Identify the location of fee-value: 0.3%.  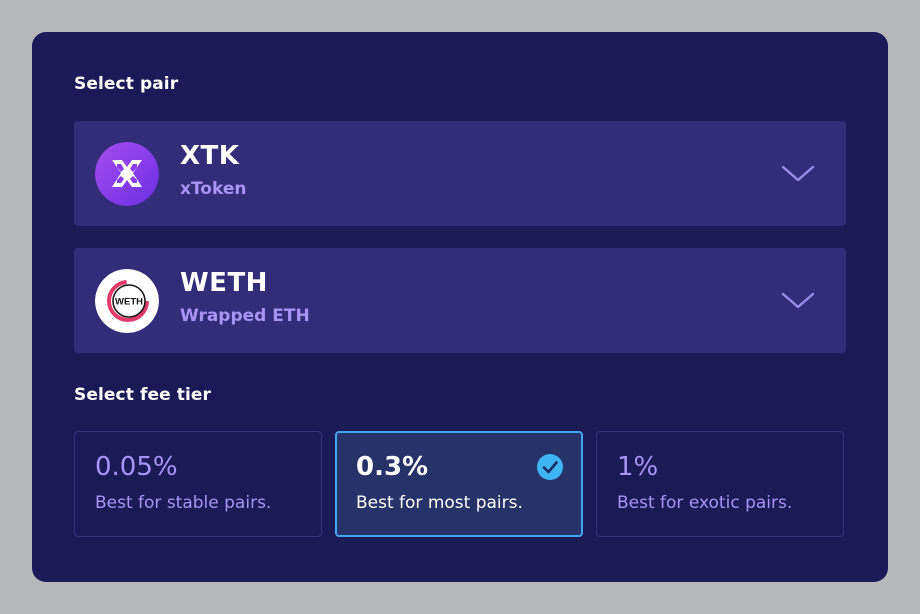
(392, 467).